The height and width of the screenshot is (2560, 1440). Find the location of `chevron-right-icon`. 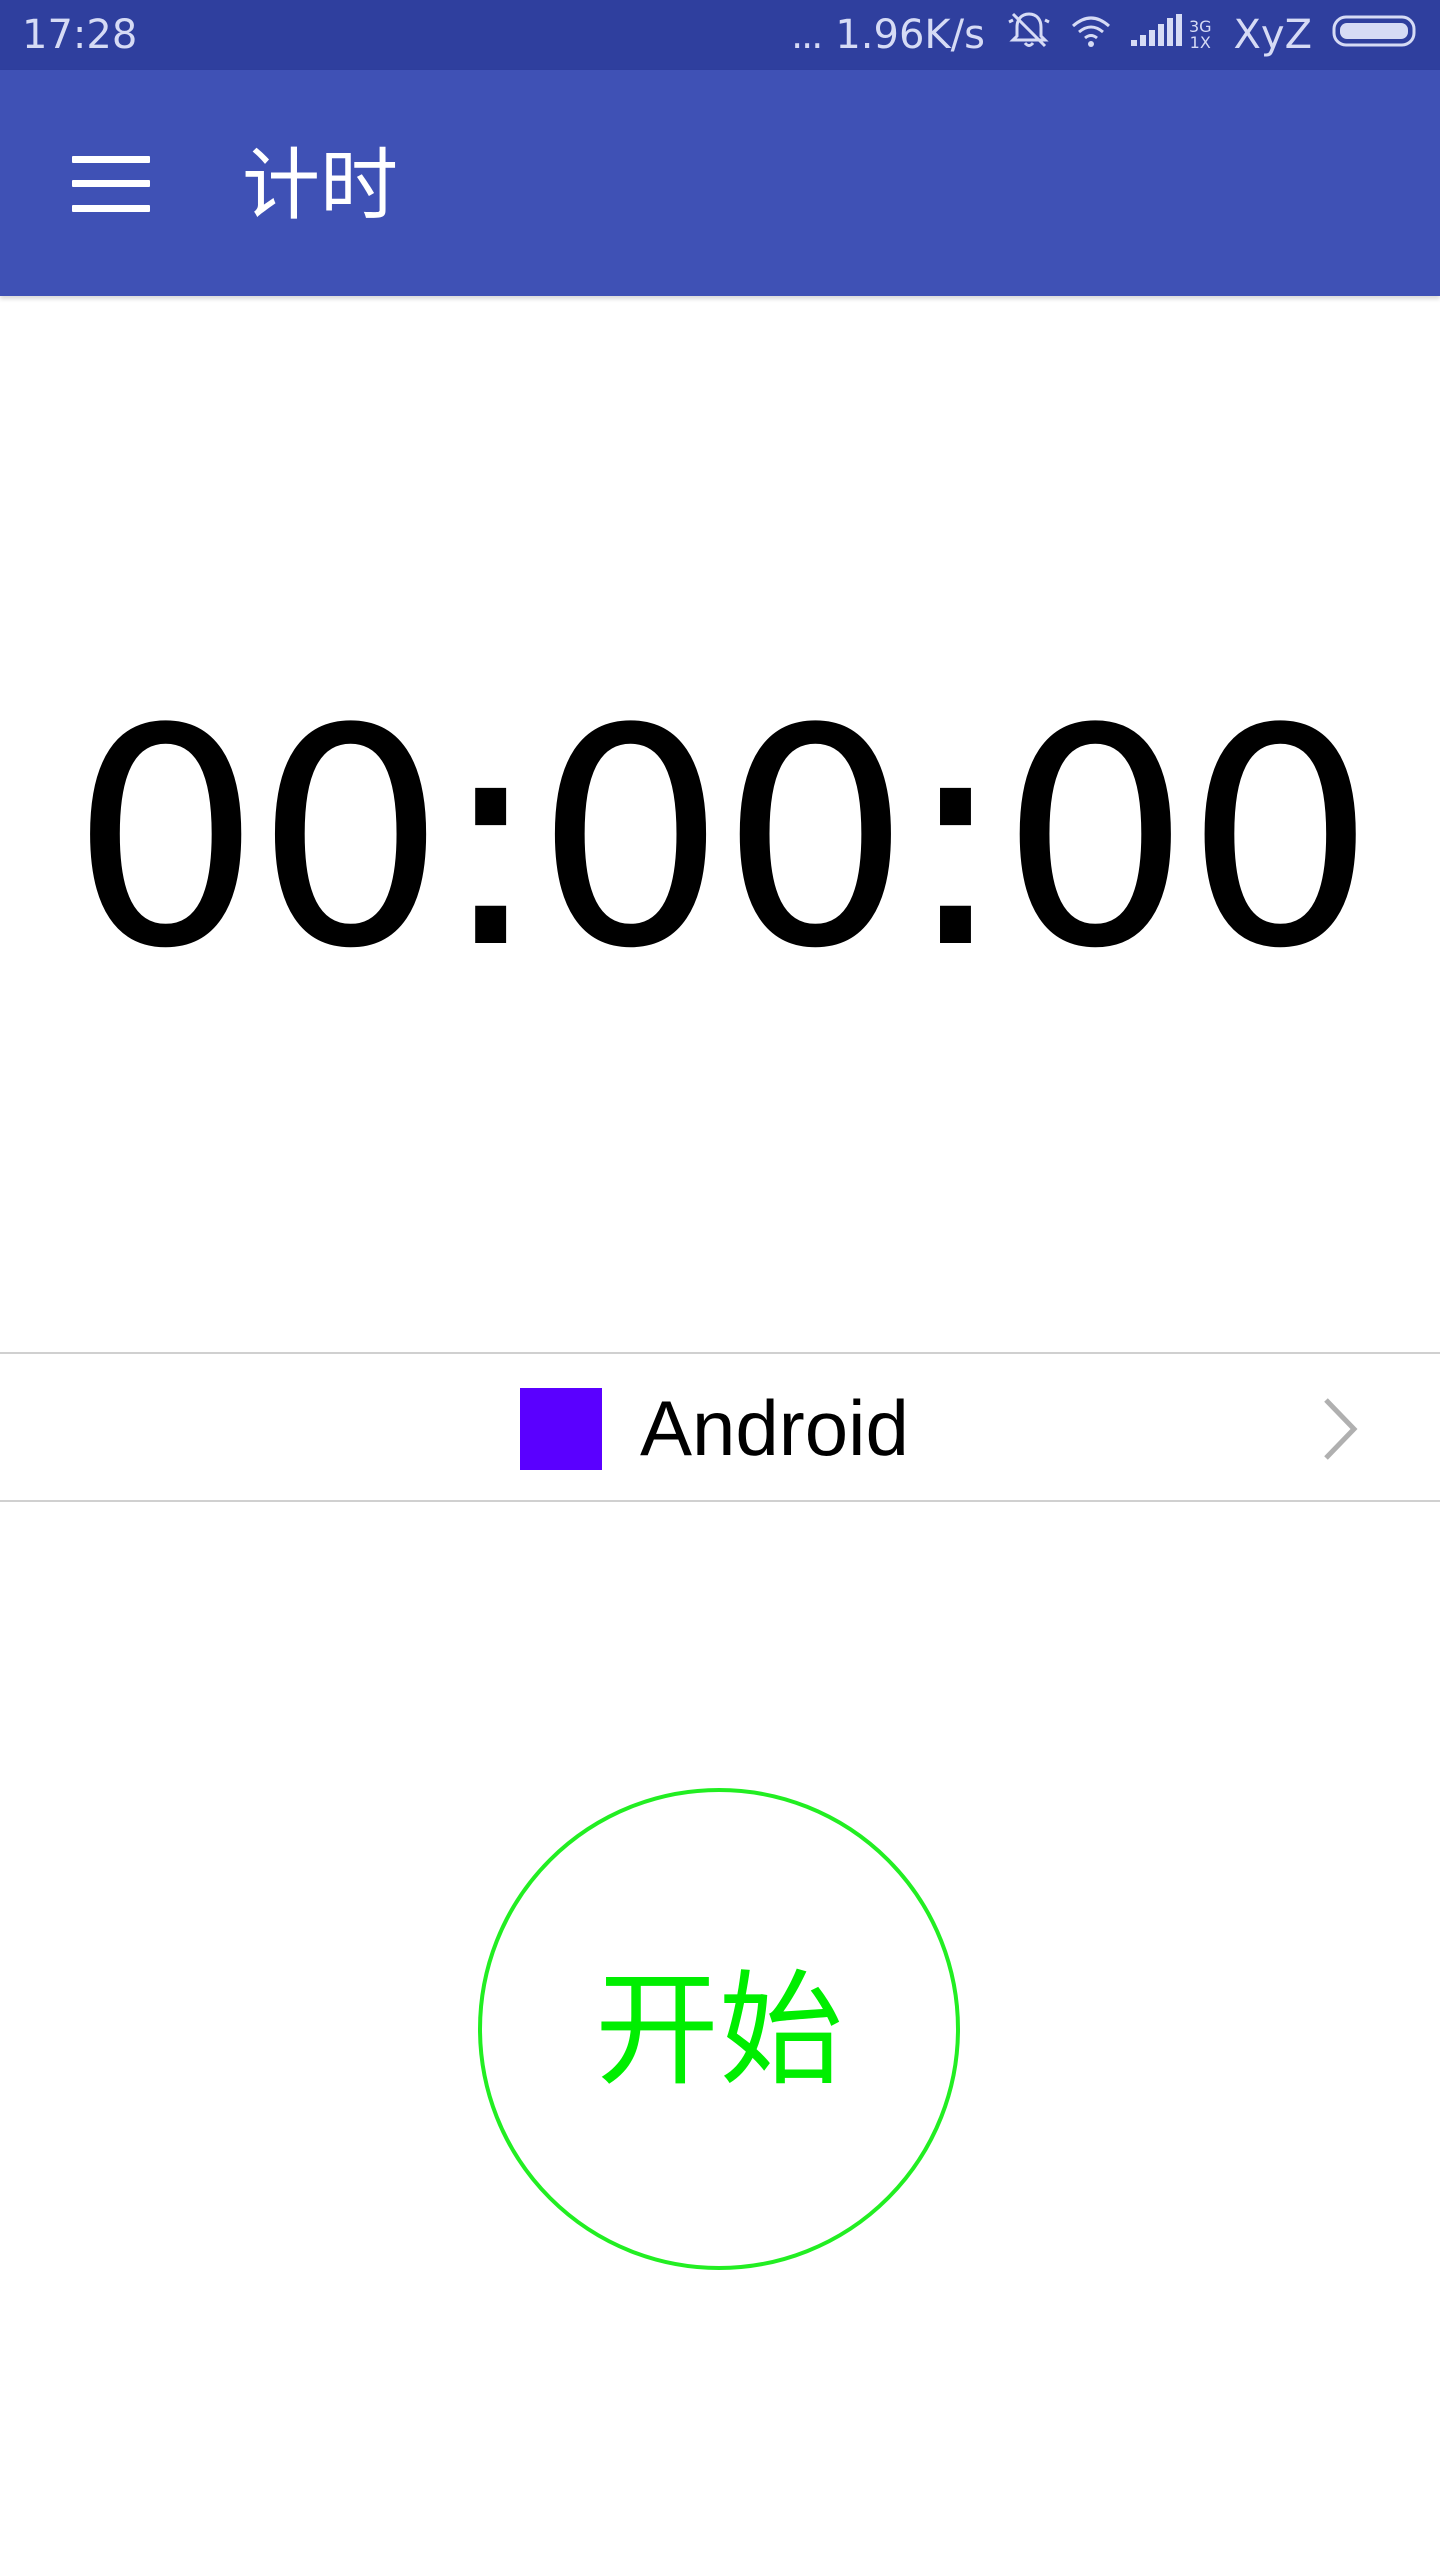

chevron-right-icon is located at coordinates (1341, 1429).